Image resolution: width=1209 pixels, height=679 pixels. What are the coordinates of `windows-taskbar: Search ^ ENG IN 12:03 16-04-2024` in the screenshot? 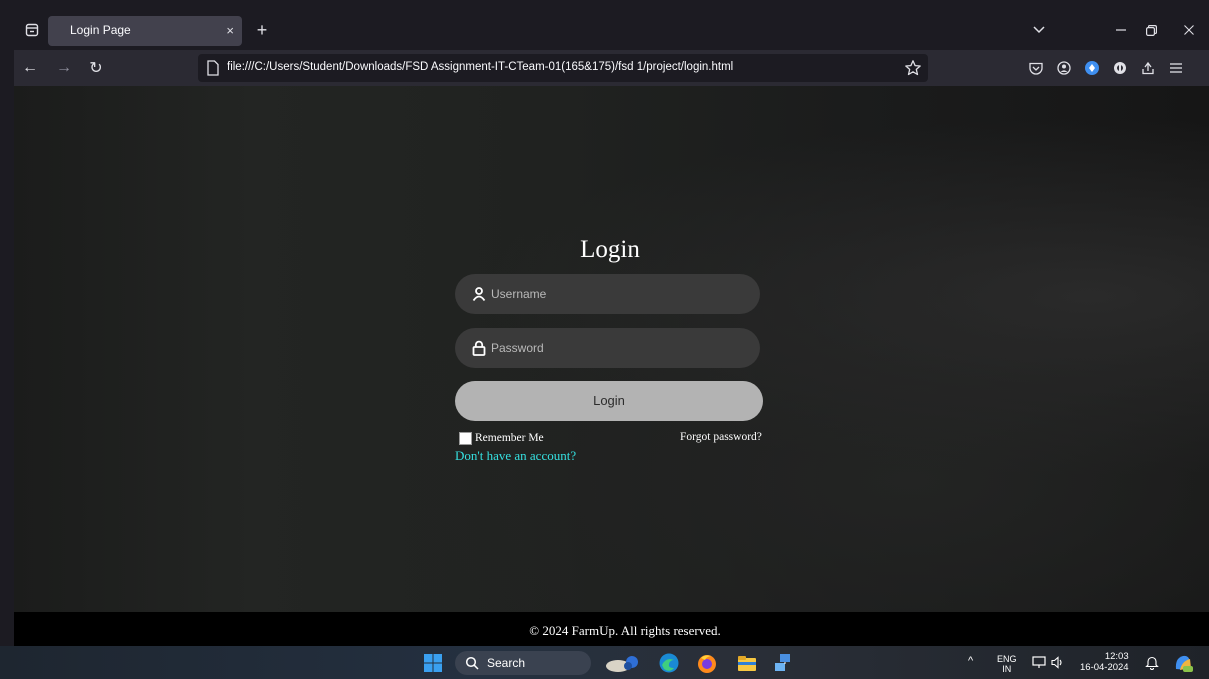 It's located at (604, 662).